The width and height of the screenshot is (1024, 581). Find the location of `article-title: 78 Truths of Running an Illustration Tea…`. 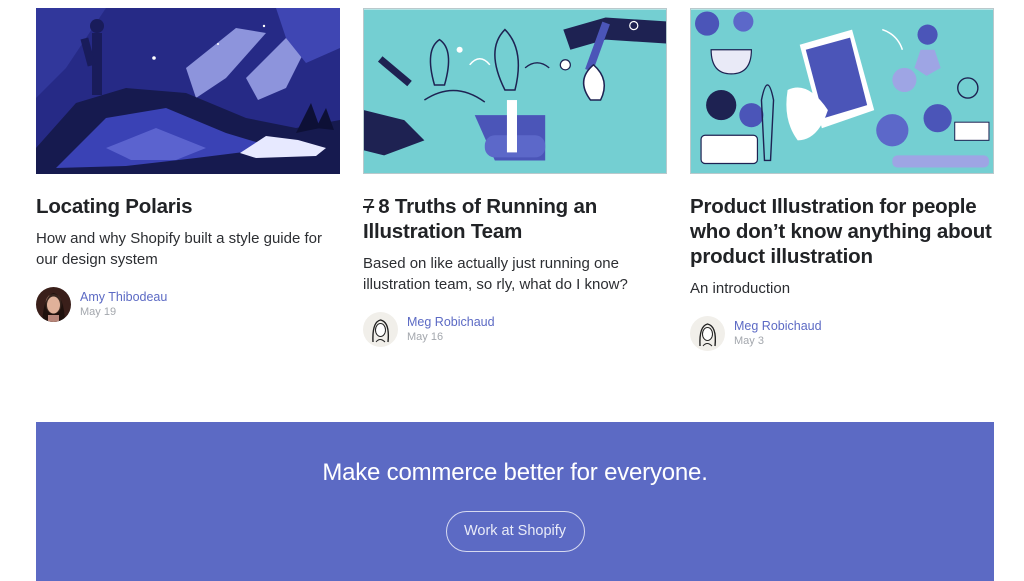

article-title: 78 Truths of Running an Illustration Tea… is located at coordinates (515, 219).